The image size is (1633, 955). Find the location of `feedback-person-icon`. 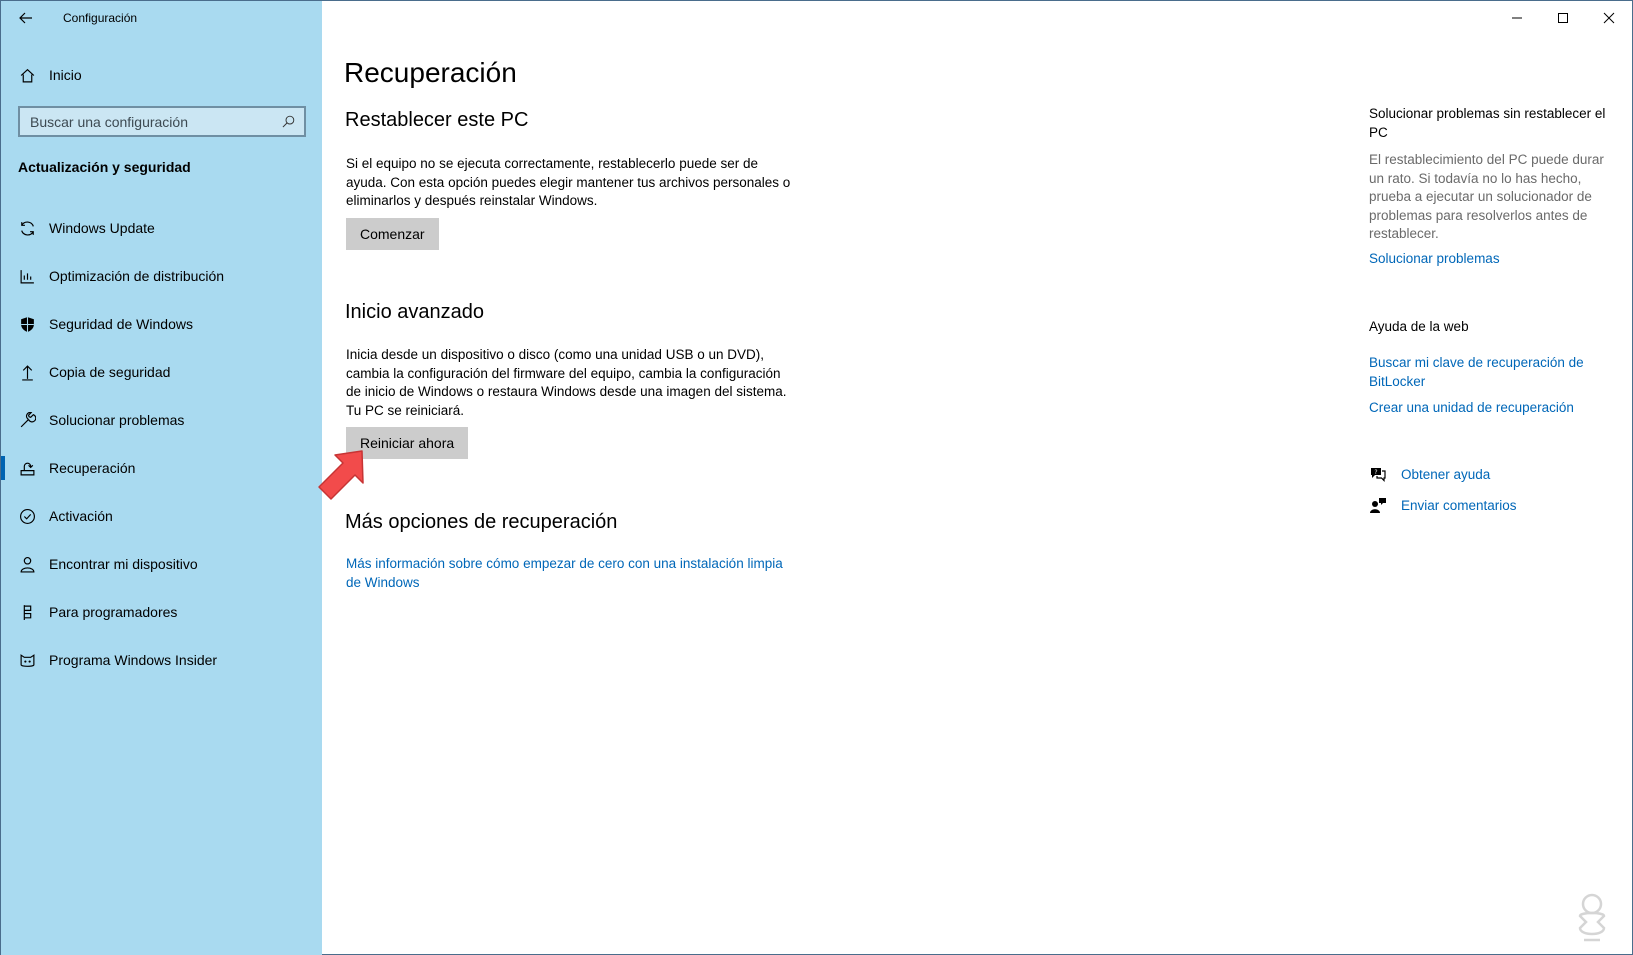

feedback-person-icon is located at coordinates (1378, 505).